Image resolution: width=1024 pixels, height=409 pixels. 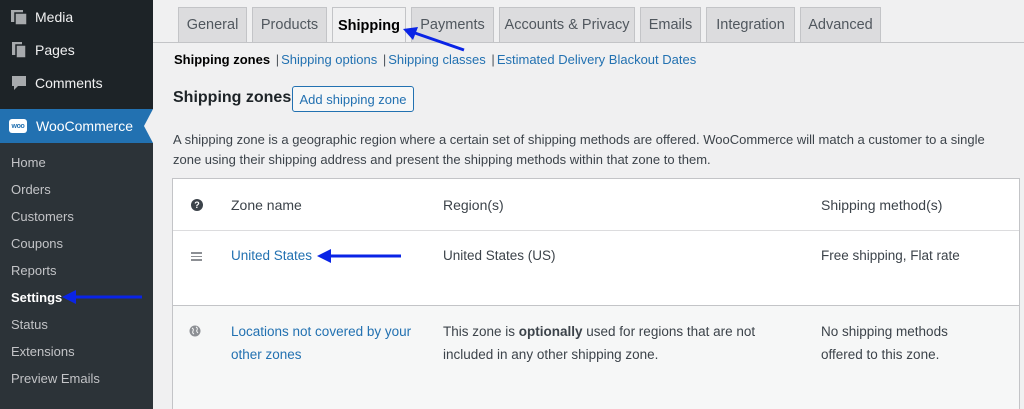 What do you see at coordinates (890, 255) in the screenshot?
I see `zone-methods: Free shipping, Flat rate` at bounding box center [890, 255].